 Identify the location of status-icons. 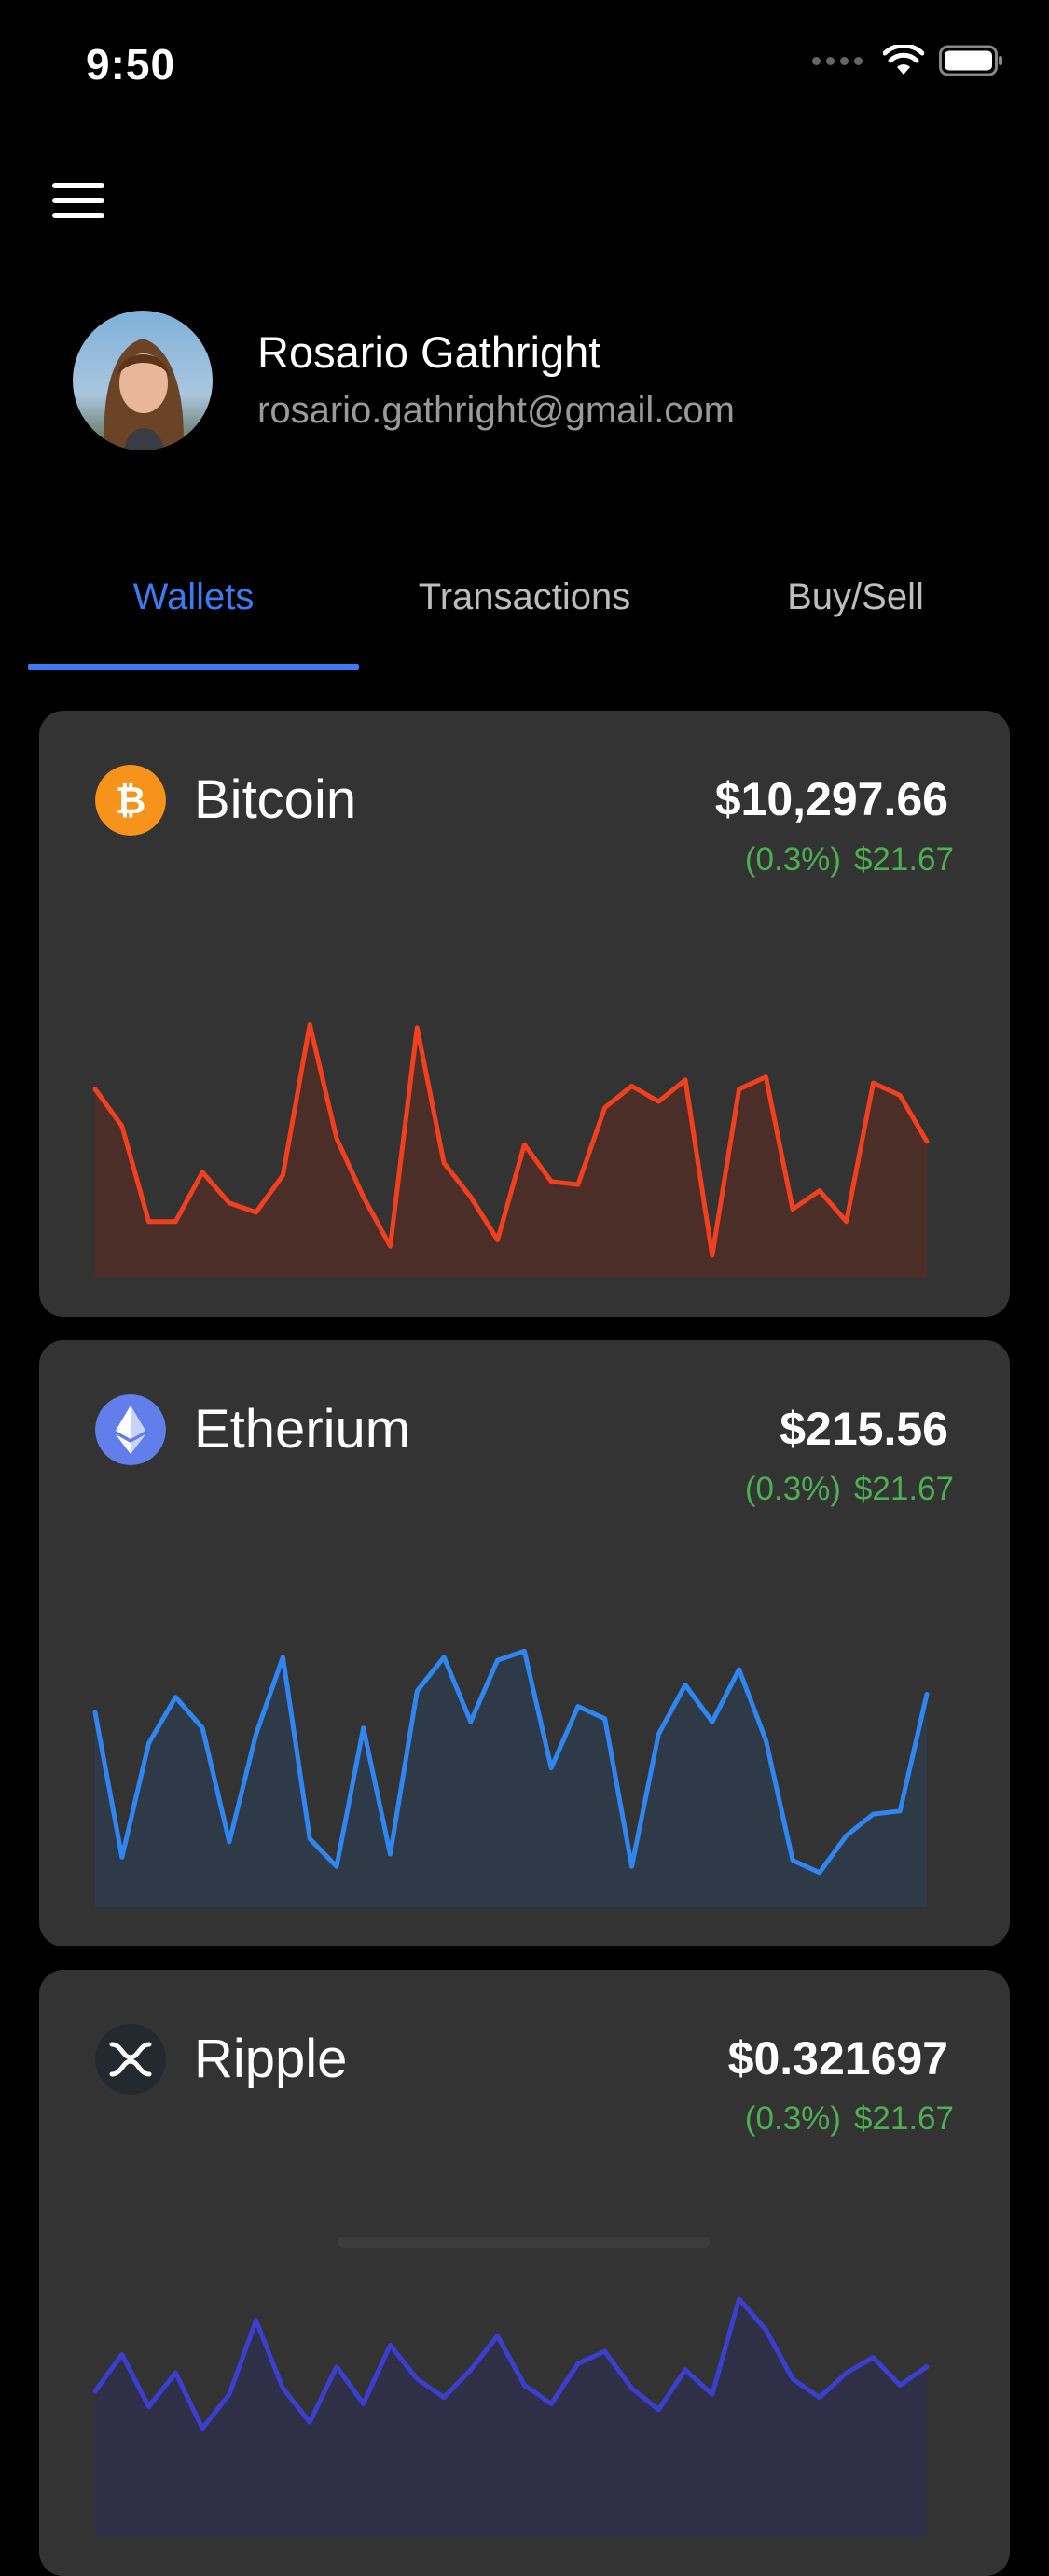
(908, 60).